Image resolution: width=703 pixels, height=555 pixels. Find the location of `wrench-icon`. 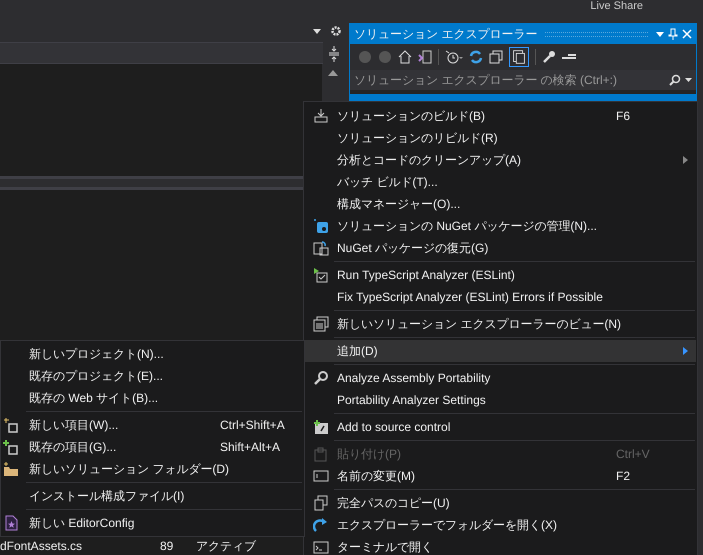

wrench-icon is located at coordinates (549, 57).